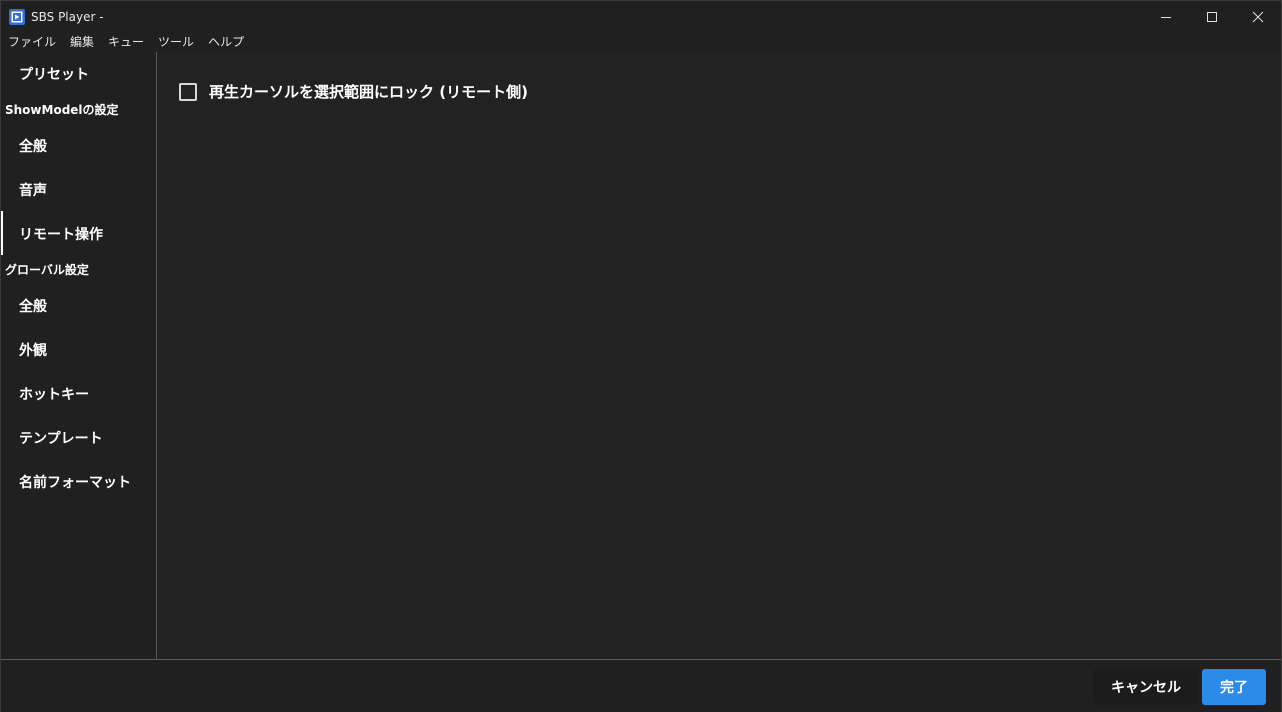 The height and width of the screenshot is (712, 1282). What do you see at coordinates (47, 270) in the screenshot?
I see `section-header-global: グローバル設定` at bounding box center [47, 270].